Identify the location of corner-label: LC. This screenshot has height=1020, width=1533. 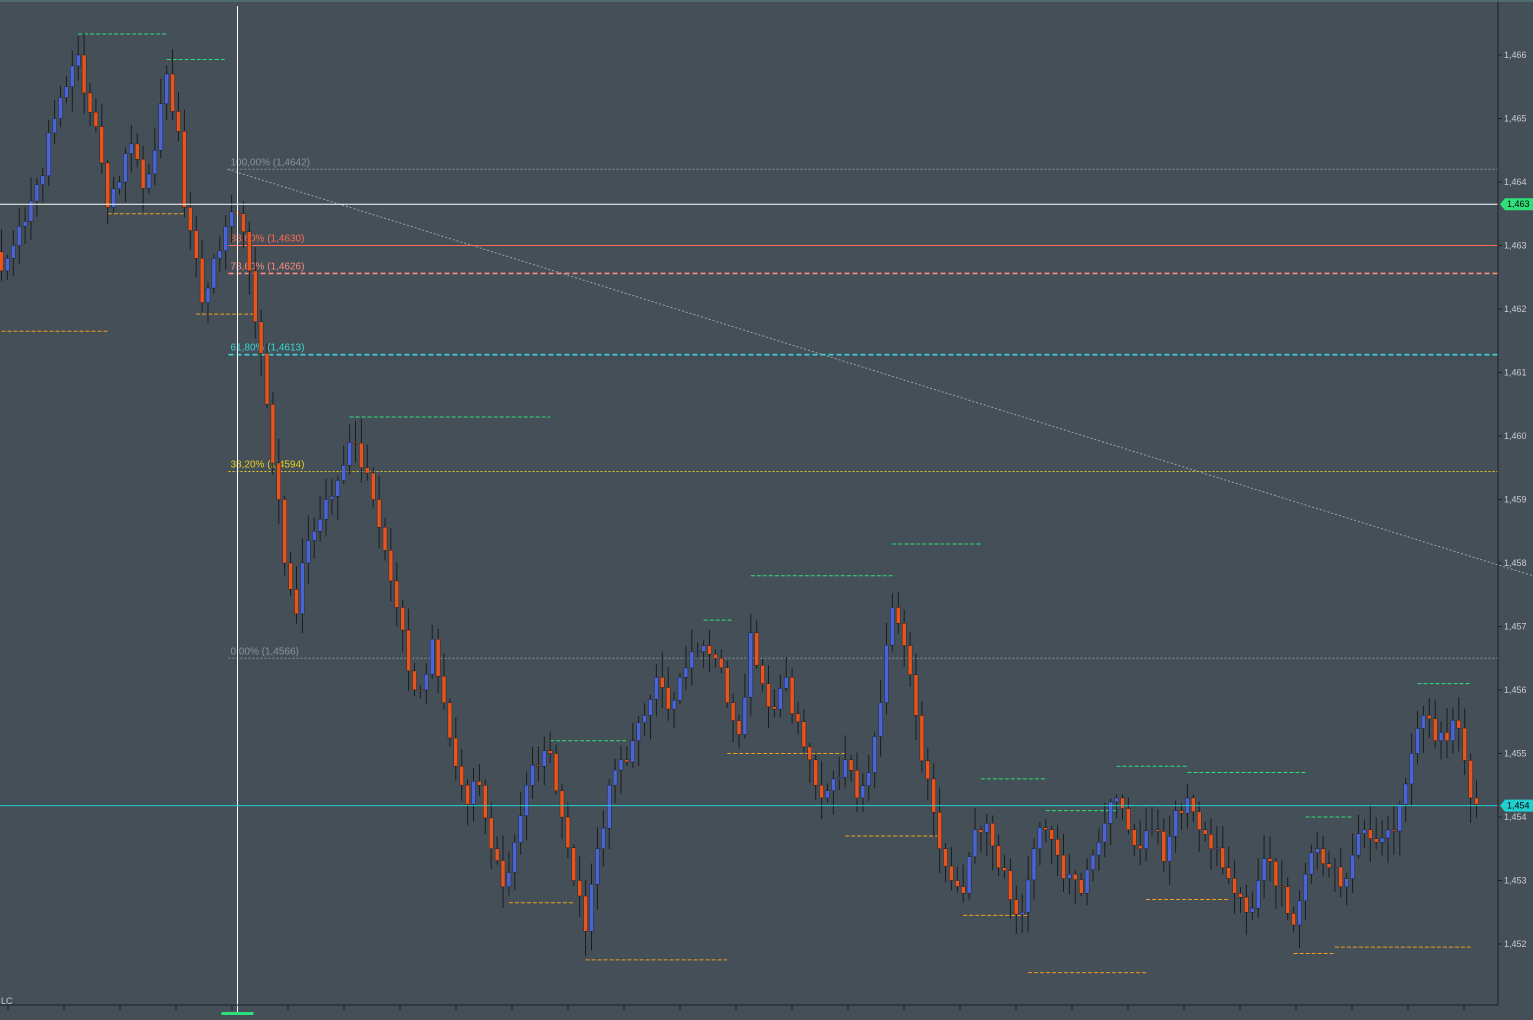
(7, 1001).